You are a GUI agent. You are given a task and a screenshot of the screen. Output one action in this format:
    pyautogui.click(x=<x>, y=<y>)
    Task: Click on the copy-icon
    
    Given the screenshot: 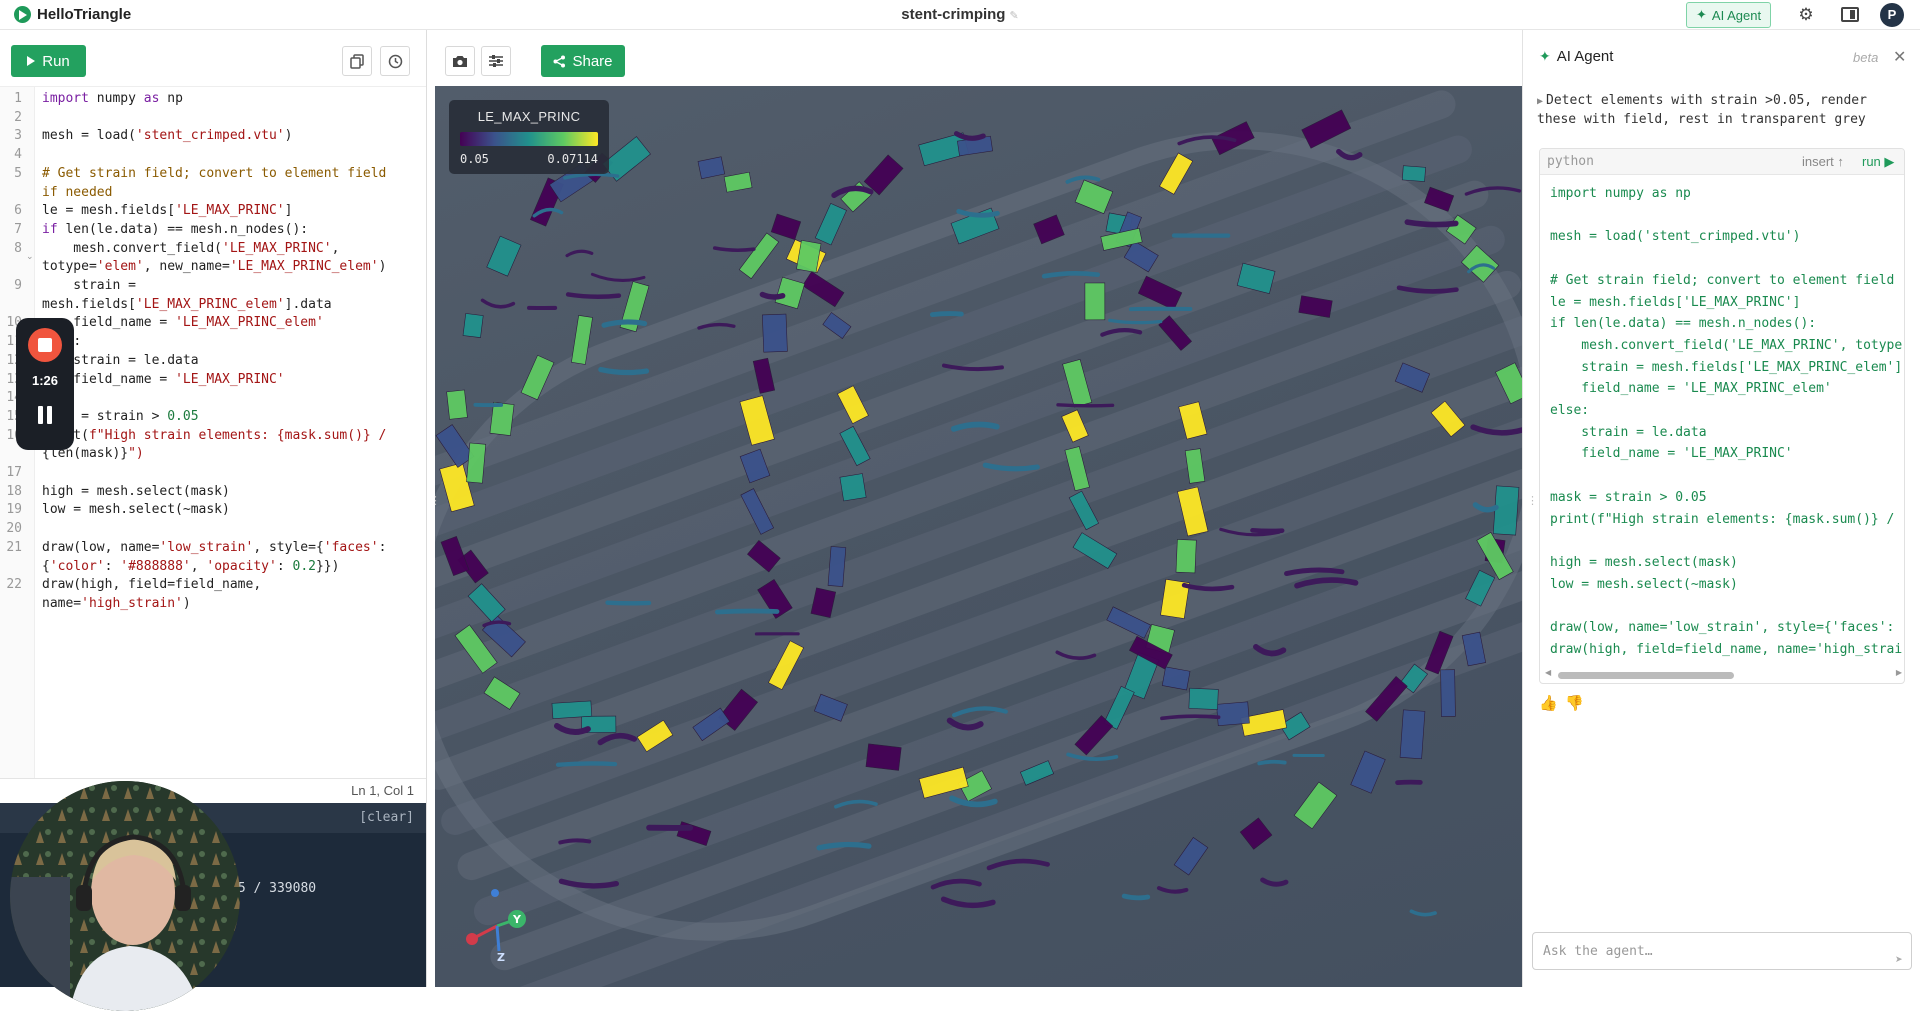 What is the action you would take?
    pyautogui.click(x=357, y=61)
    